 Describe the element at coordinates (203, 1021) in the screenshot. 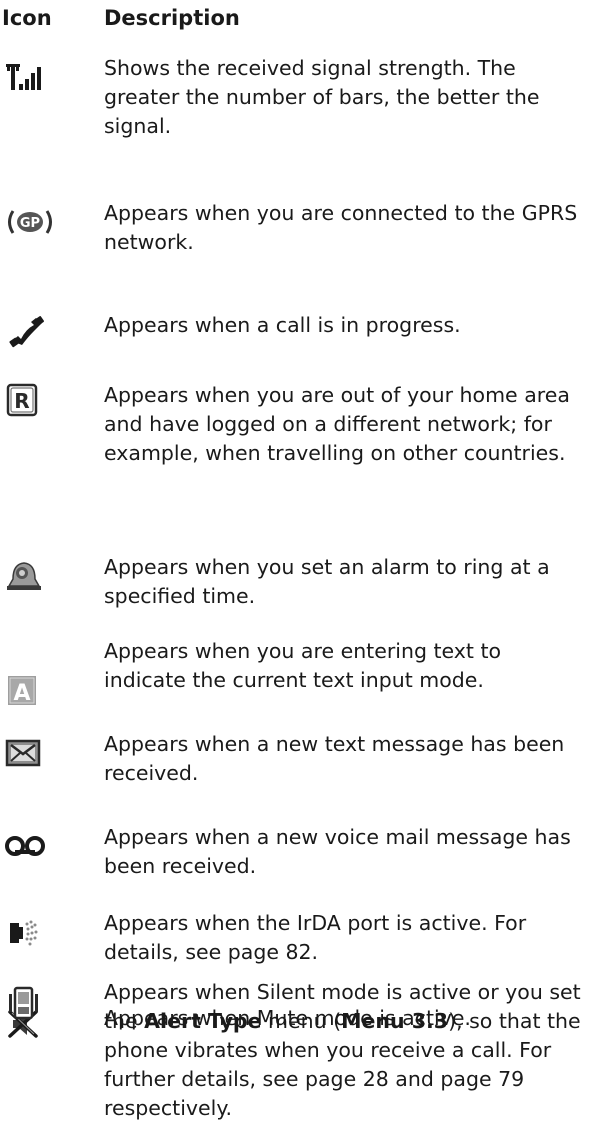

I see `alert-type-menu-name: Alert Type` at that location.